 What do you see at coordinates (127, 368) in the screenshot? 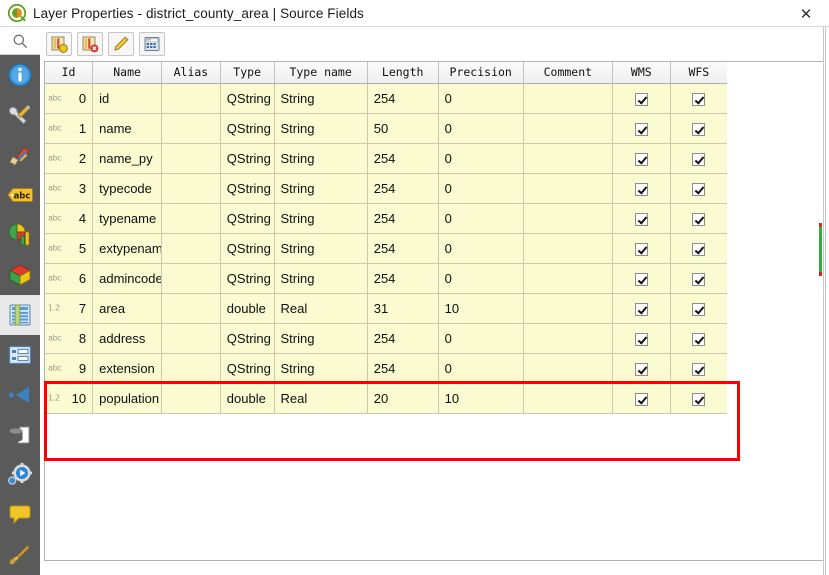
I see `cell-name: extension` at bounding box center [127, 368].